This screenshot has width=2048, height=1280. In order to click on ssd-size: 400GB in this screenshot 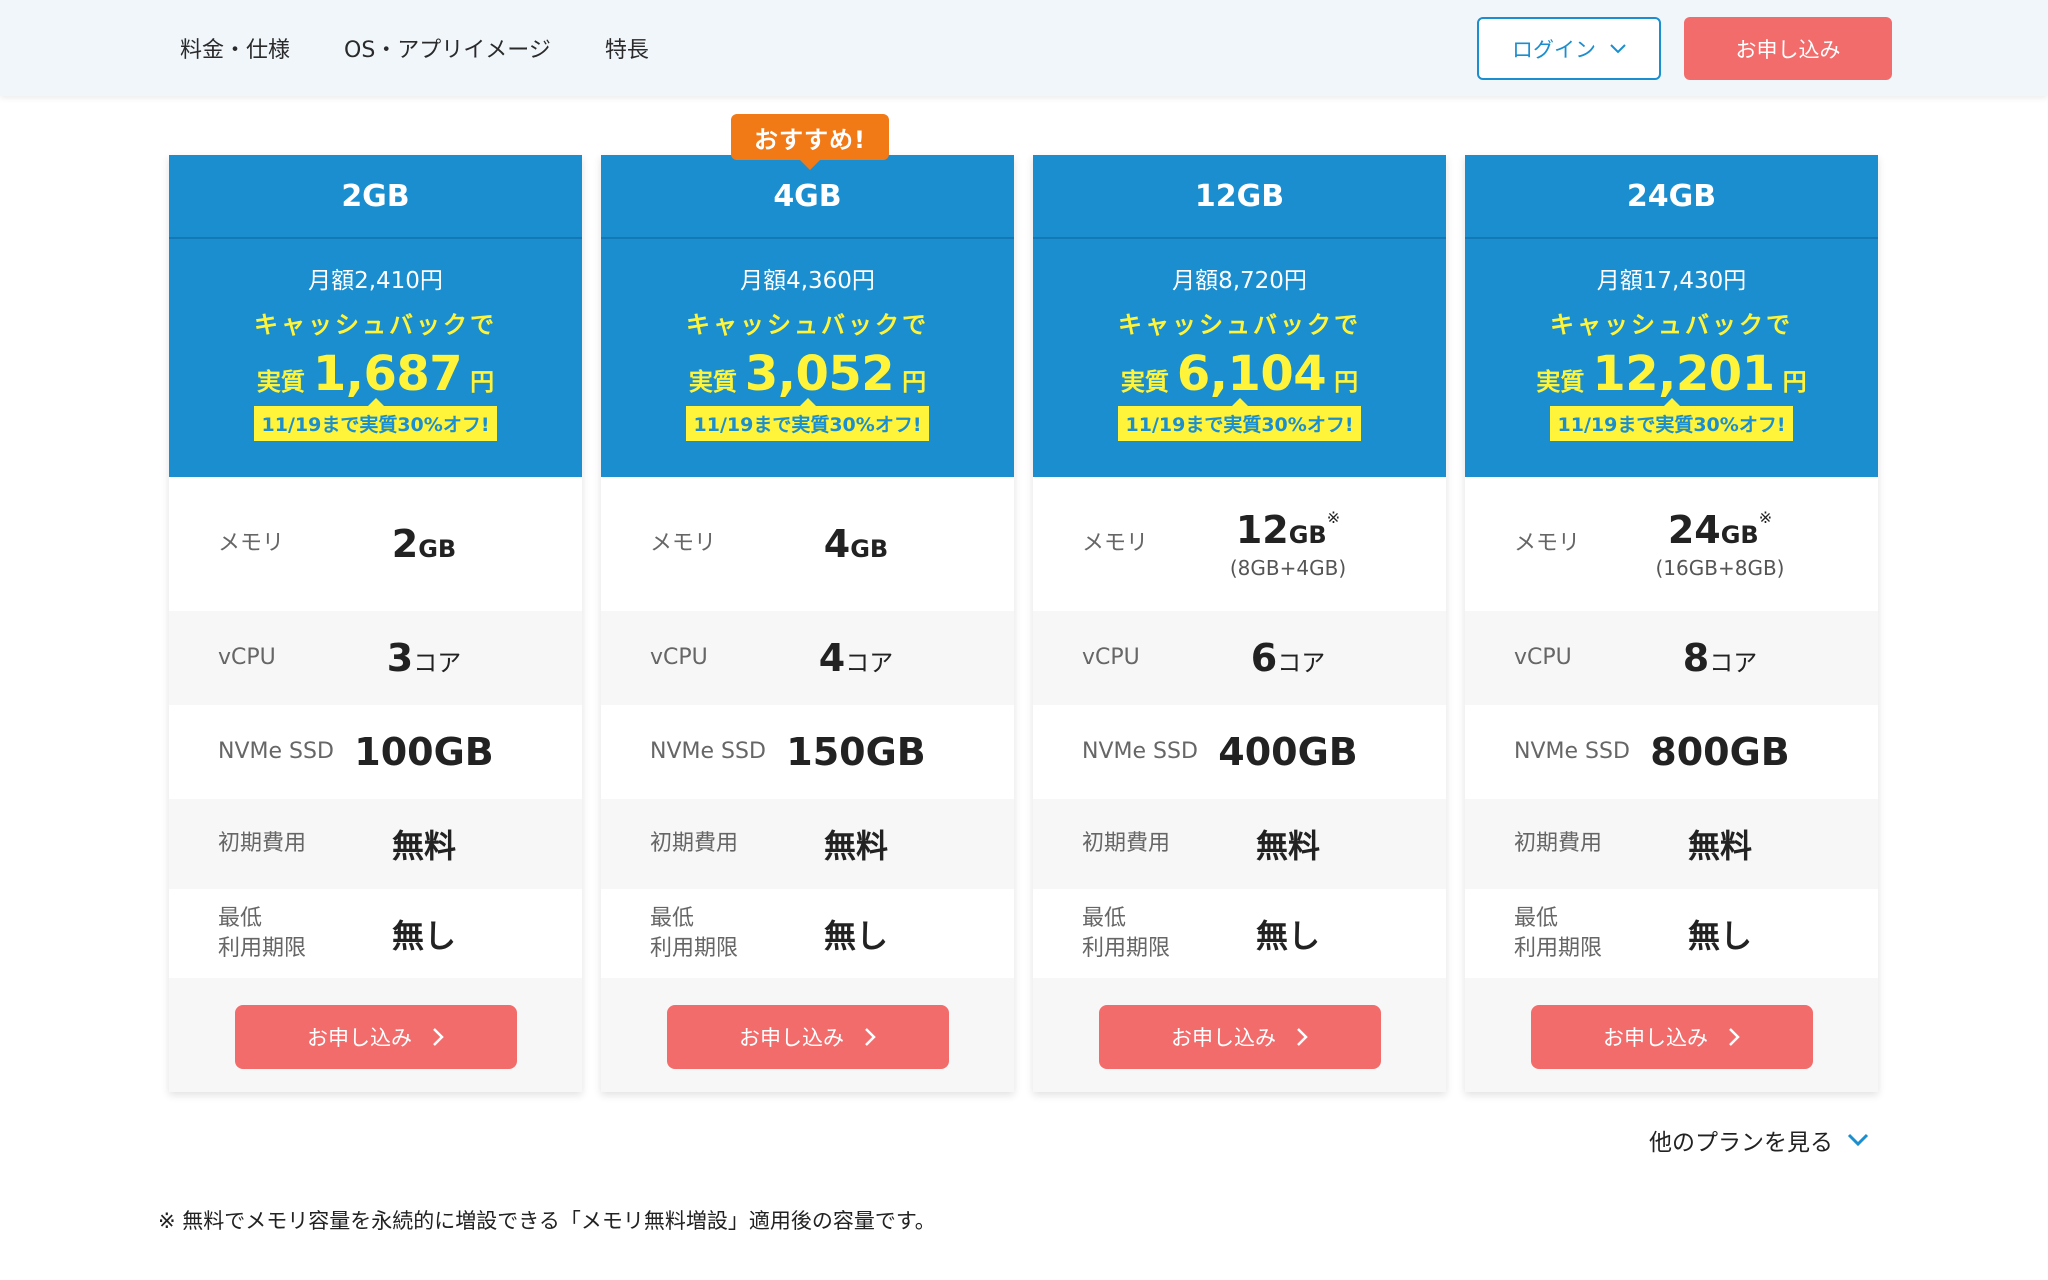, I will do `click(1288, 752)`.